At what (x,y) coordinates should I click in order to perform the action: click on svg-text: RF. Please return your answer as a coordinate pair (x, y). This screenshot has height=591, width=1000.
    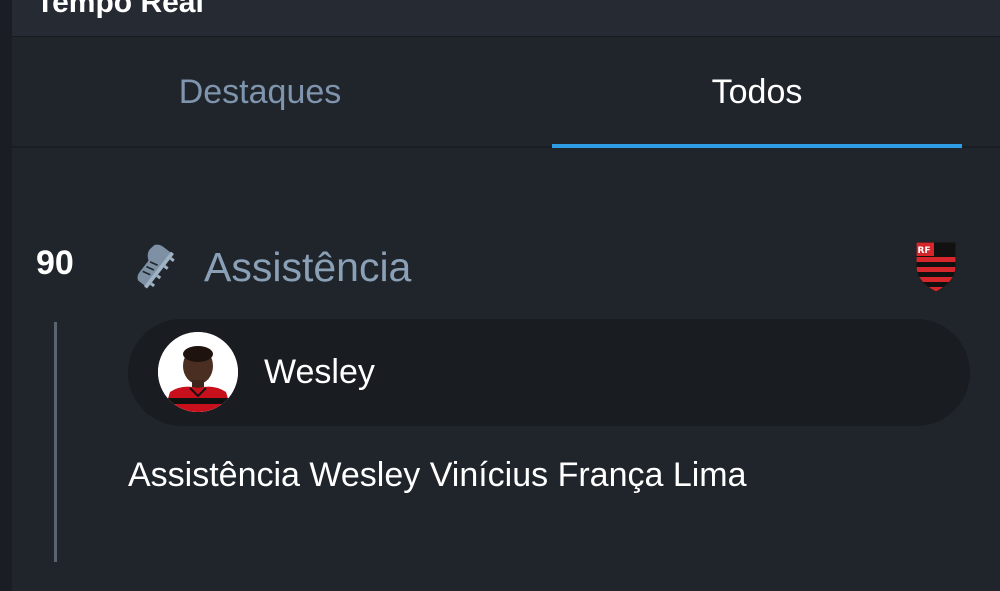
    Looking at the image, I should click on (923, 251).